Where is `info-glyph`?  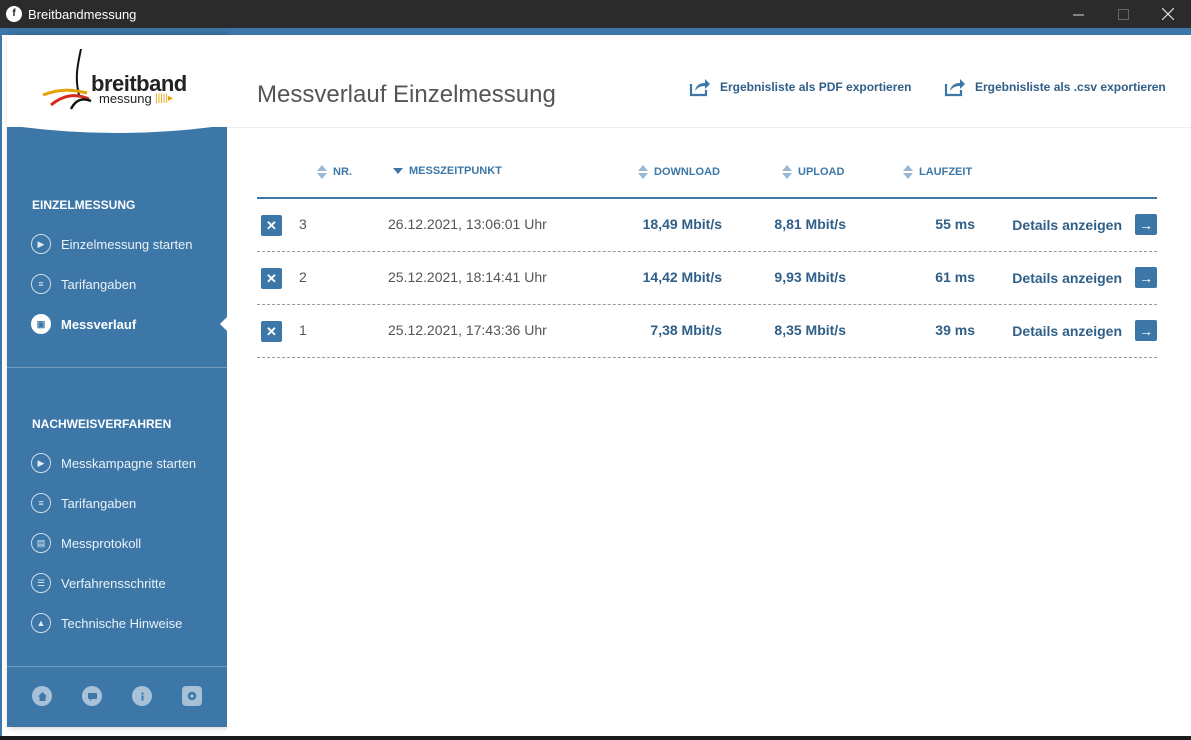
info-glyph is located at coordinates (142, 696).